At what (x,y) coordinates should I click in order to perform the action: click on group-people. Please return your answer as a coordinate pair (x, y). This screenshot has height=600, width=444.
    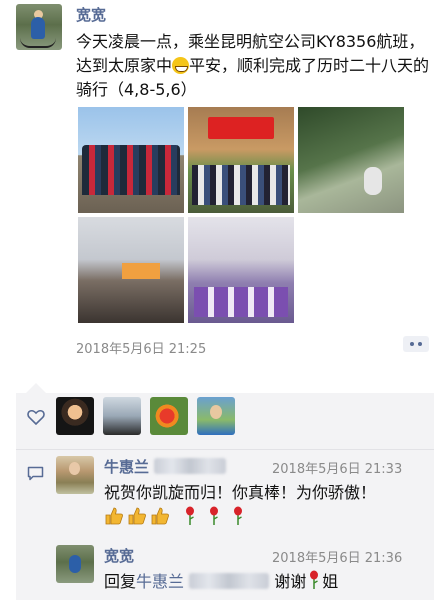
    Looking at the image, I should click on (131, 170).